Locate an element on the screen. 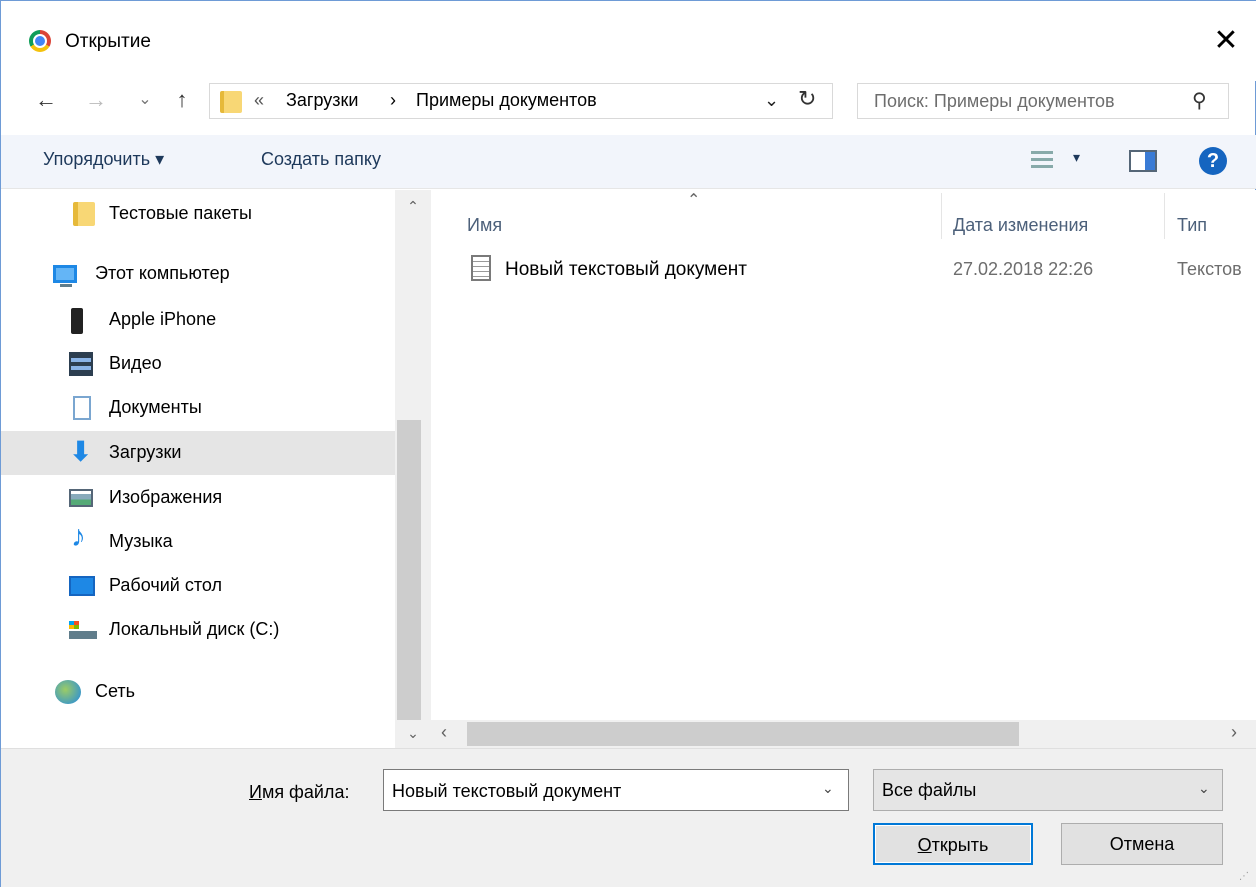  close-button: ✕ is located at coordinates (1226, 41).